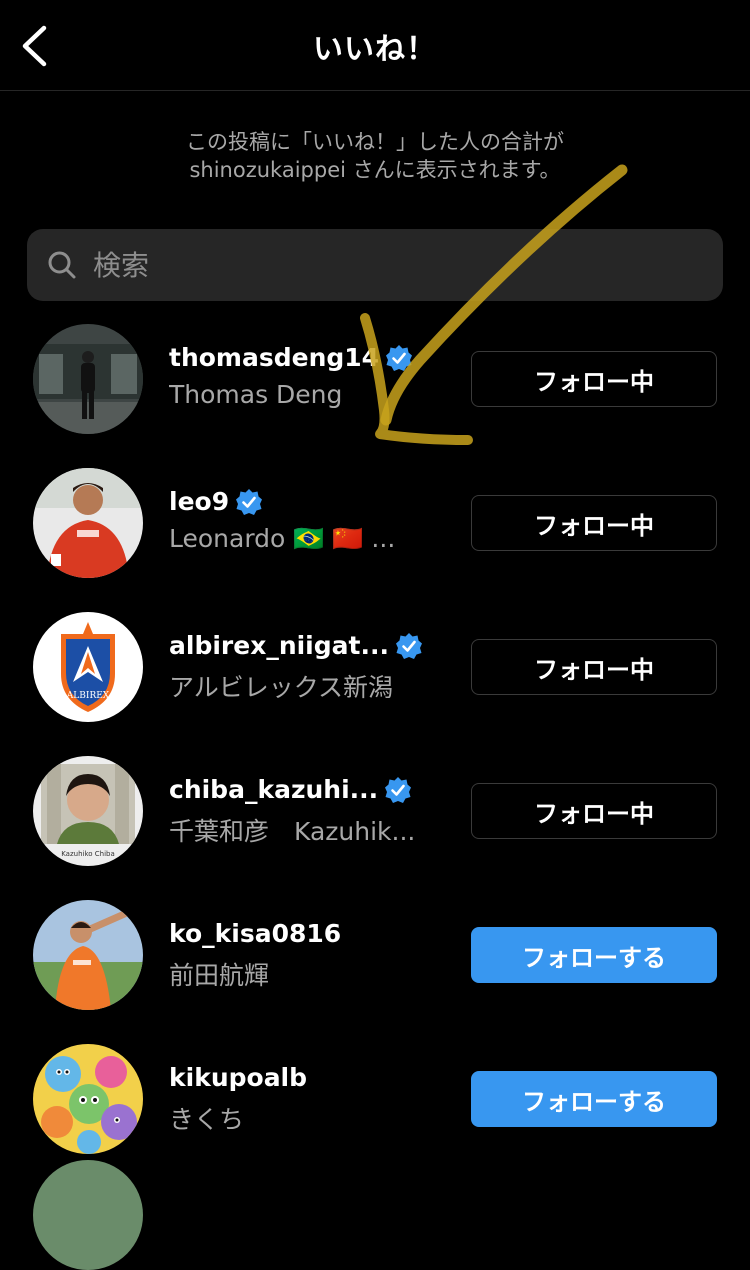  What do you see at coordinates (375, 49) in the screenshot?
I see `page-title: いいね！` at bounding box center [375, 49].